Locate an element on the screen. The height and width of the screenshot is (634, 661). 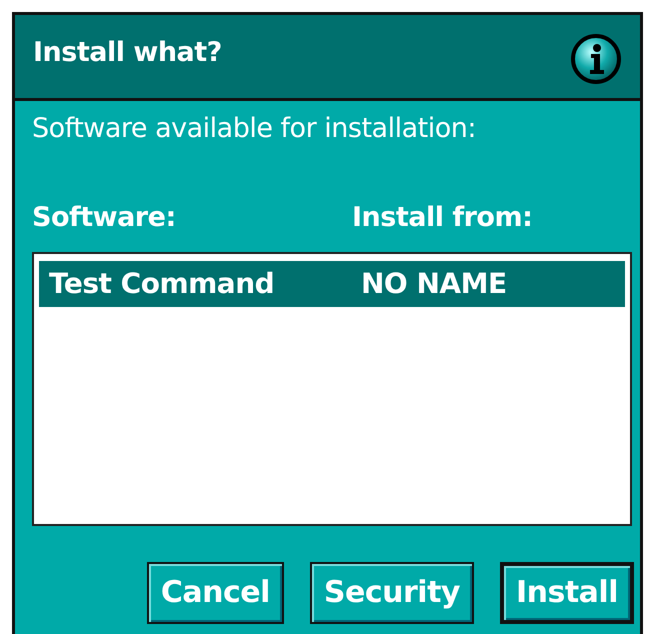
install-source: NO NAME is located at coordinates (434, 284).